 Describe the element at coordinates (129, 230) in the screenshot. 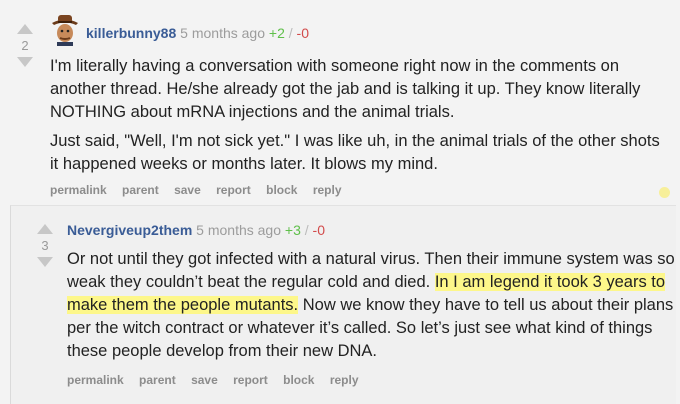

I see `author-name: Nevergiveup2them` at that location.